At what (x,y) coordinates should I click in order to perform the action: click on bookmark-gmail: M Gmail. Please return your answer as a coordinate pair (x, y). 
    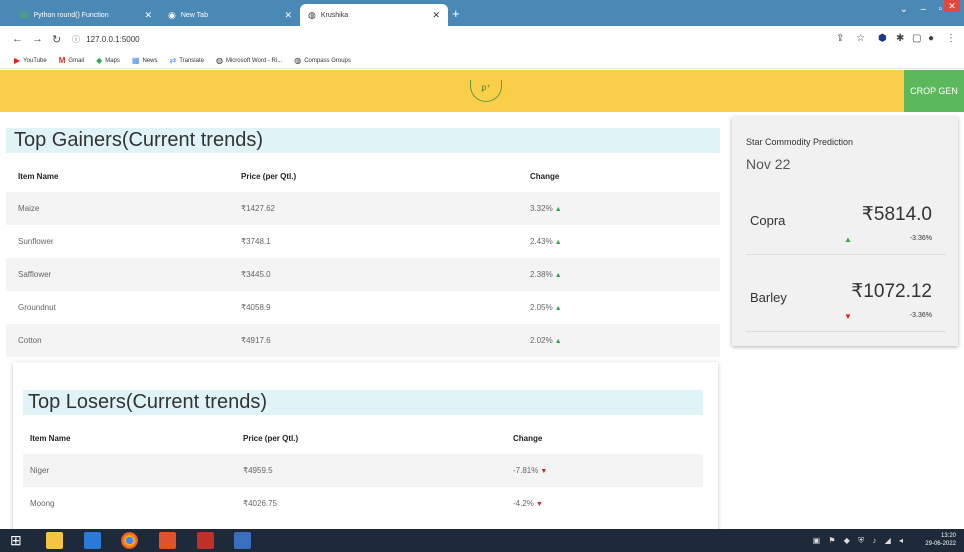
    Looking at the image, I should click on (71, 60).